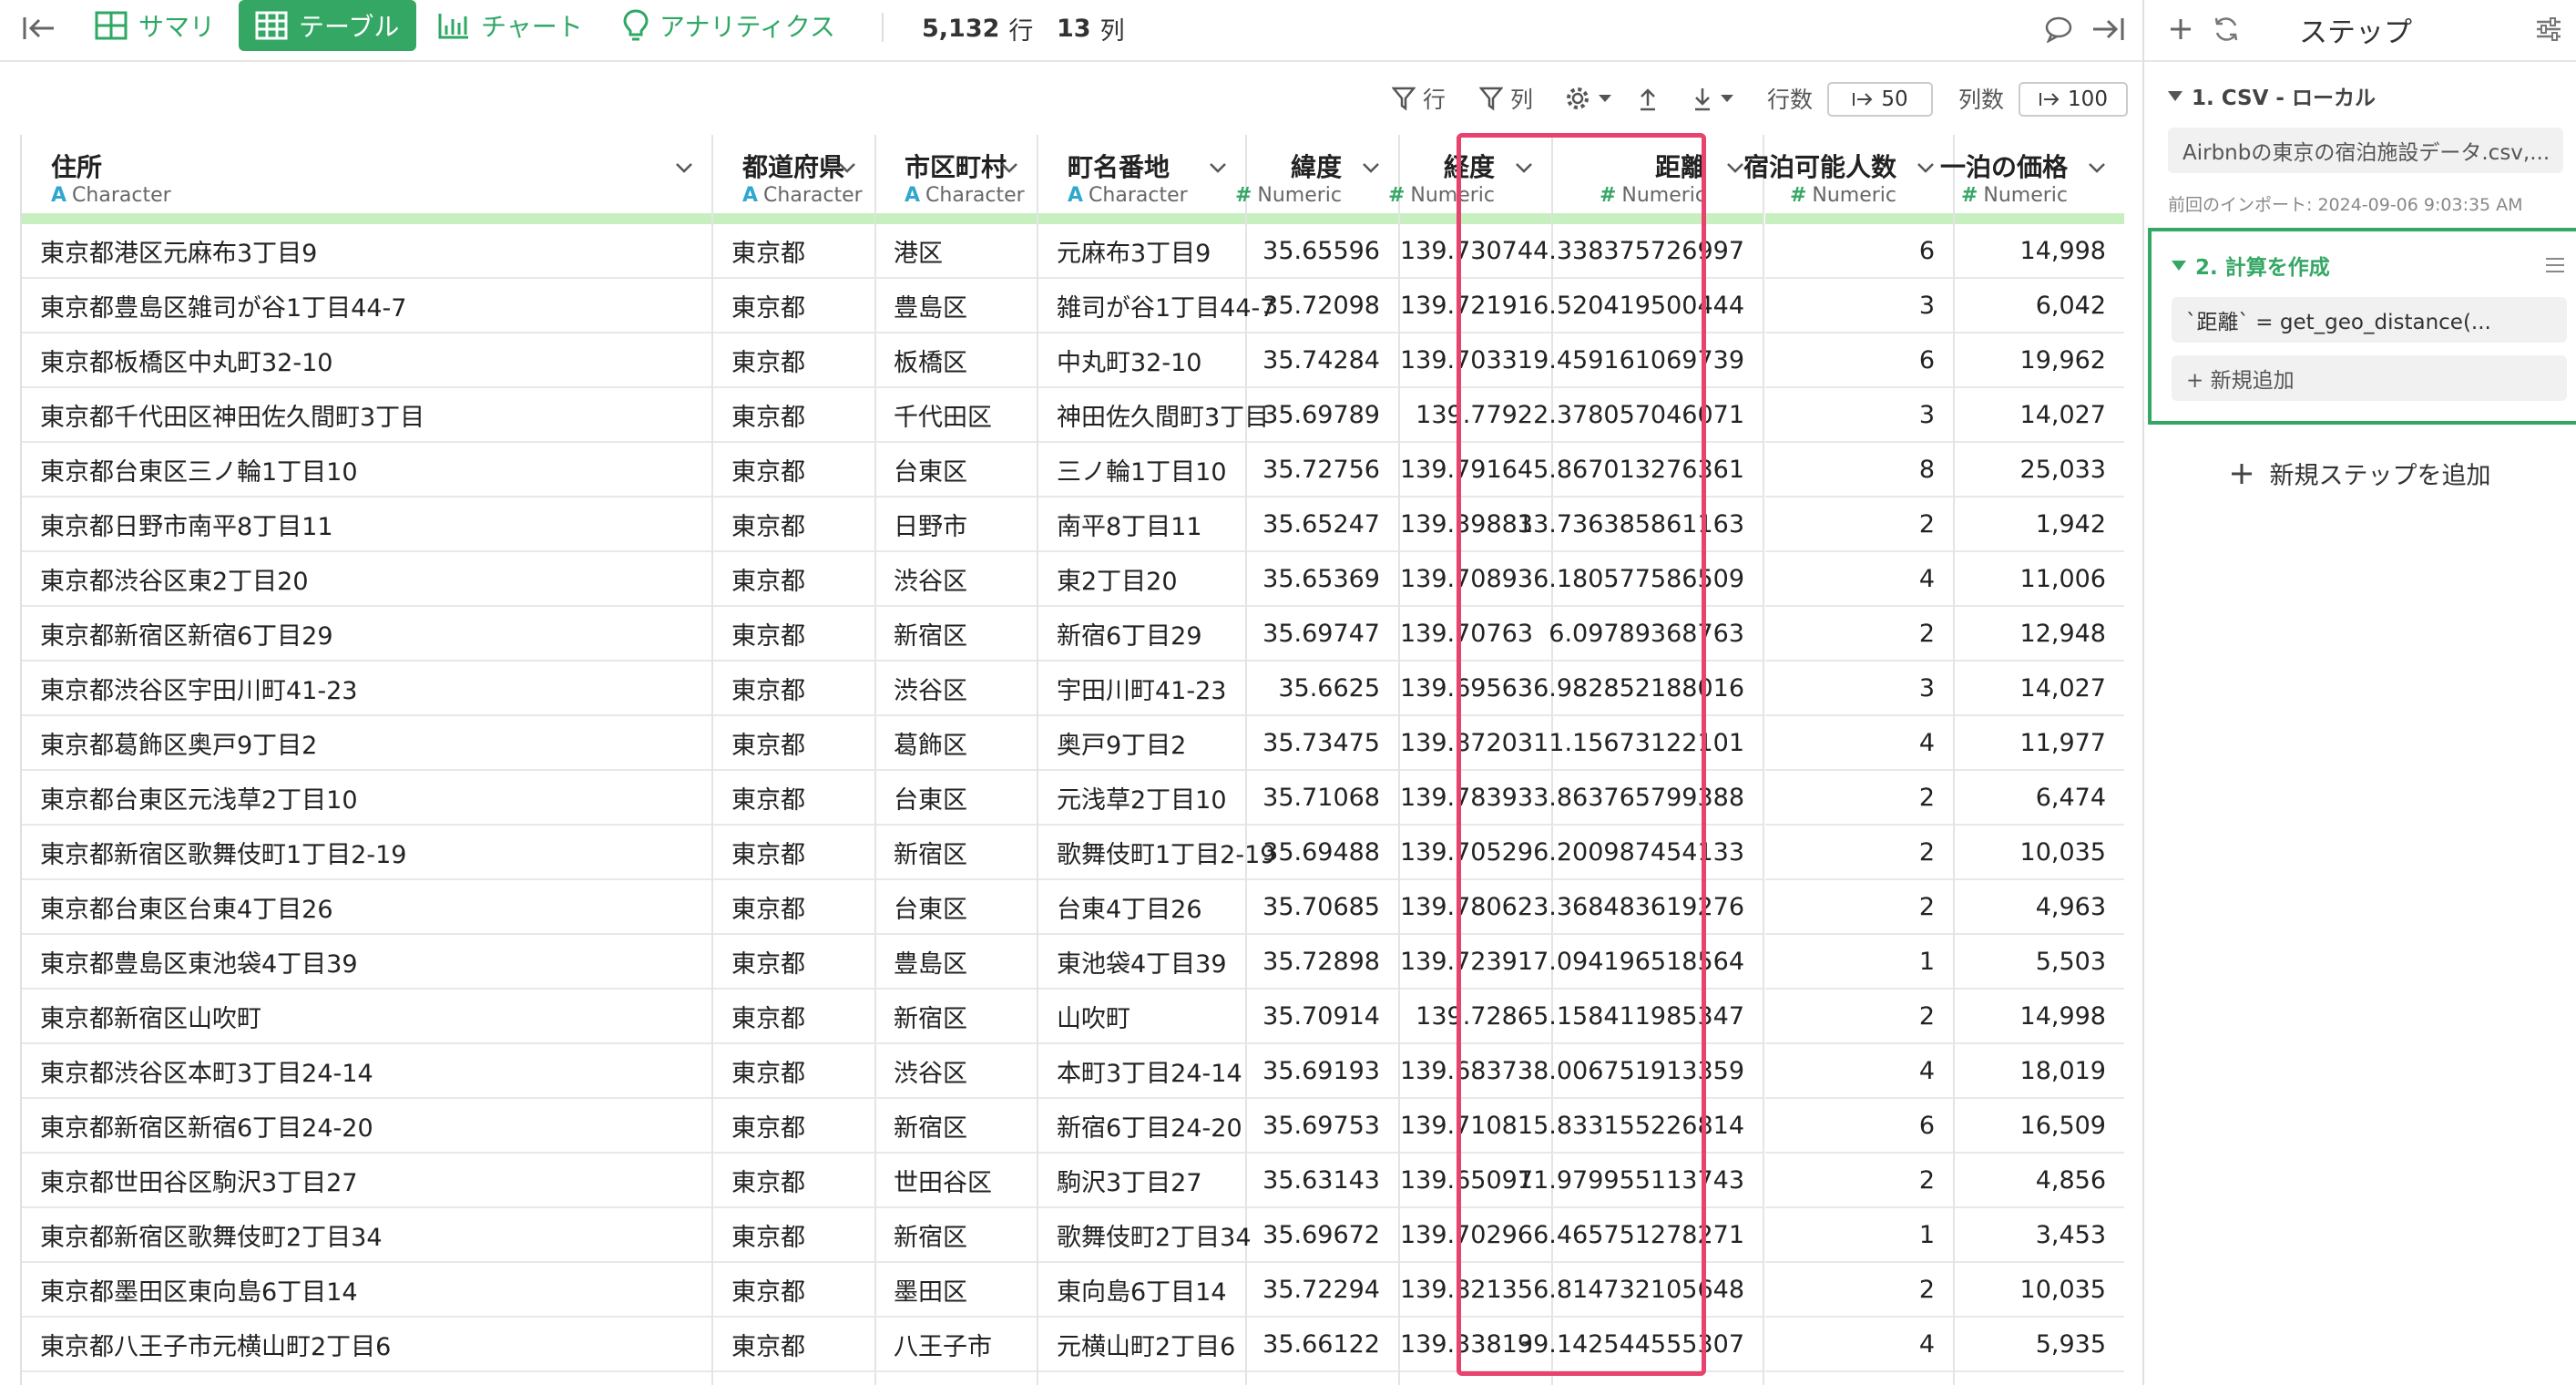  I want to click on table-cell: 駒沢3丁目27, so click(1141, 1181).